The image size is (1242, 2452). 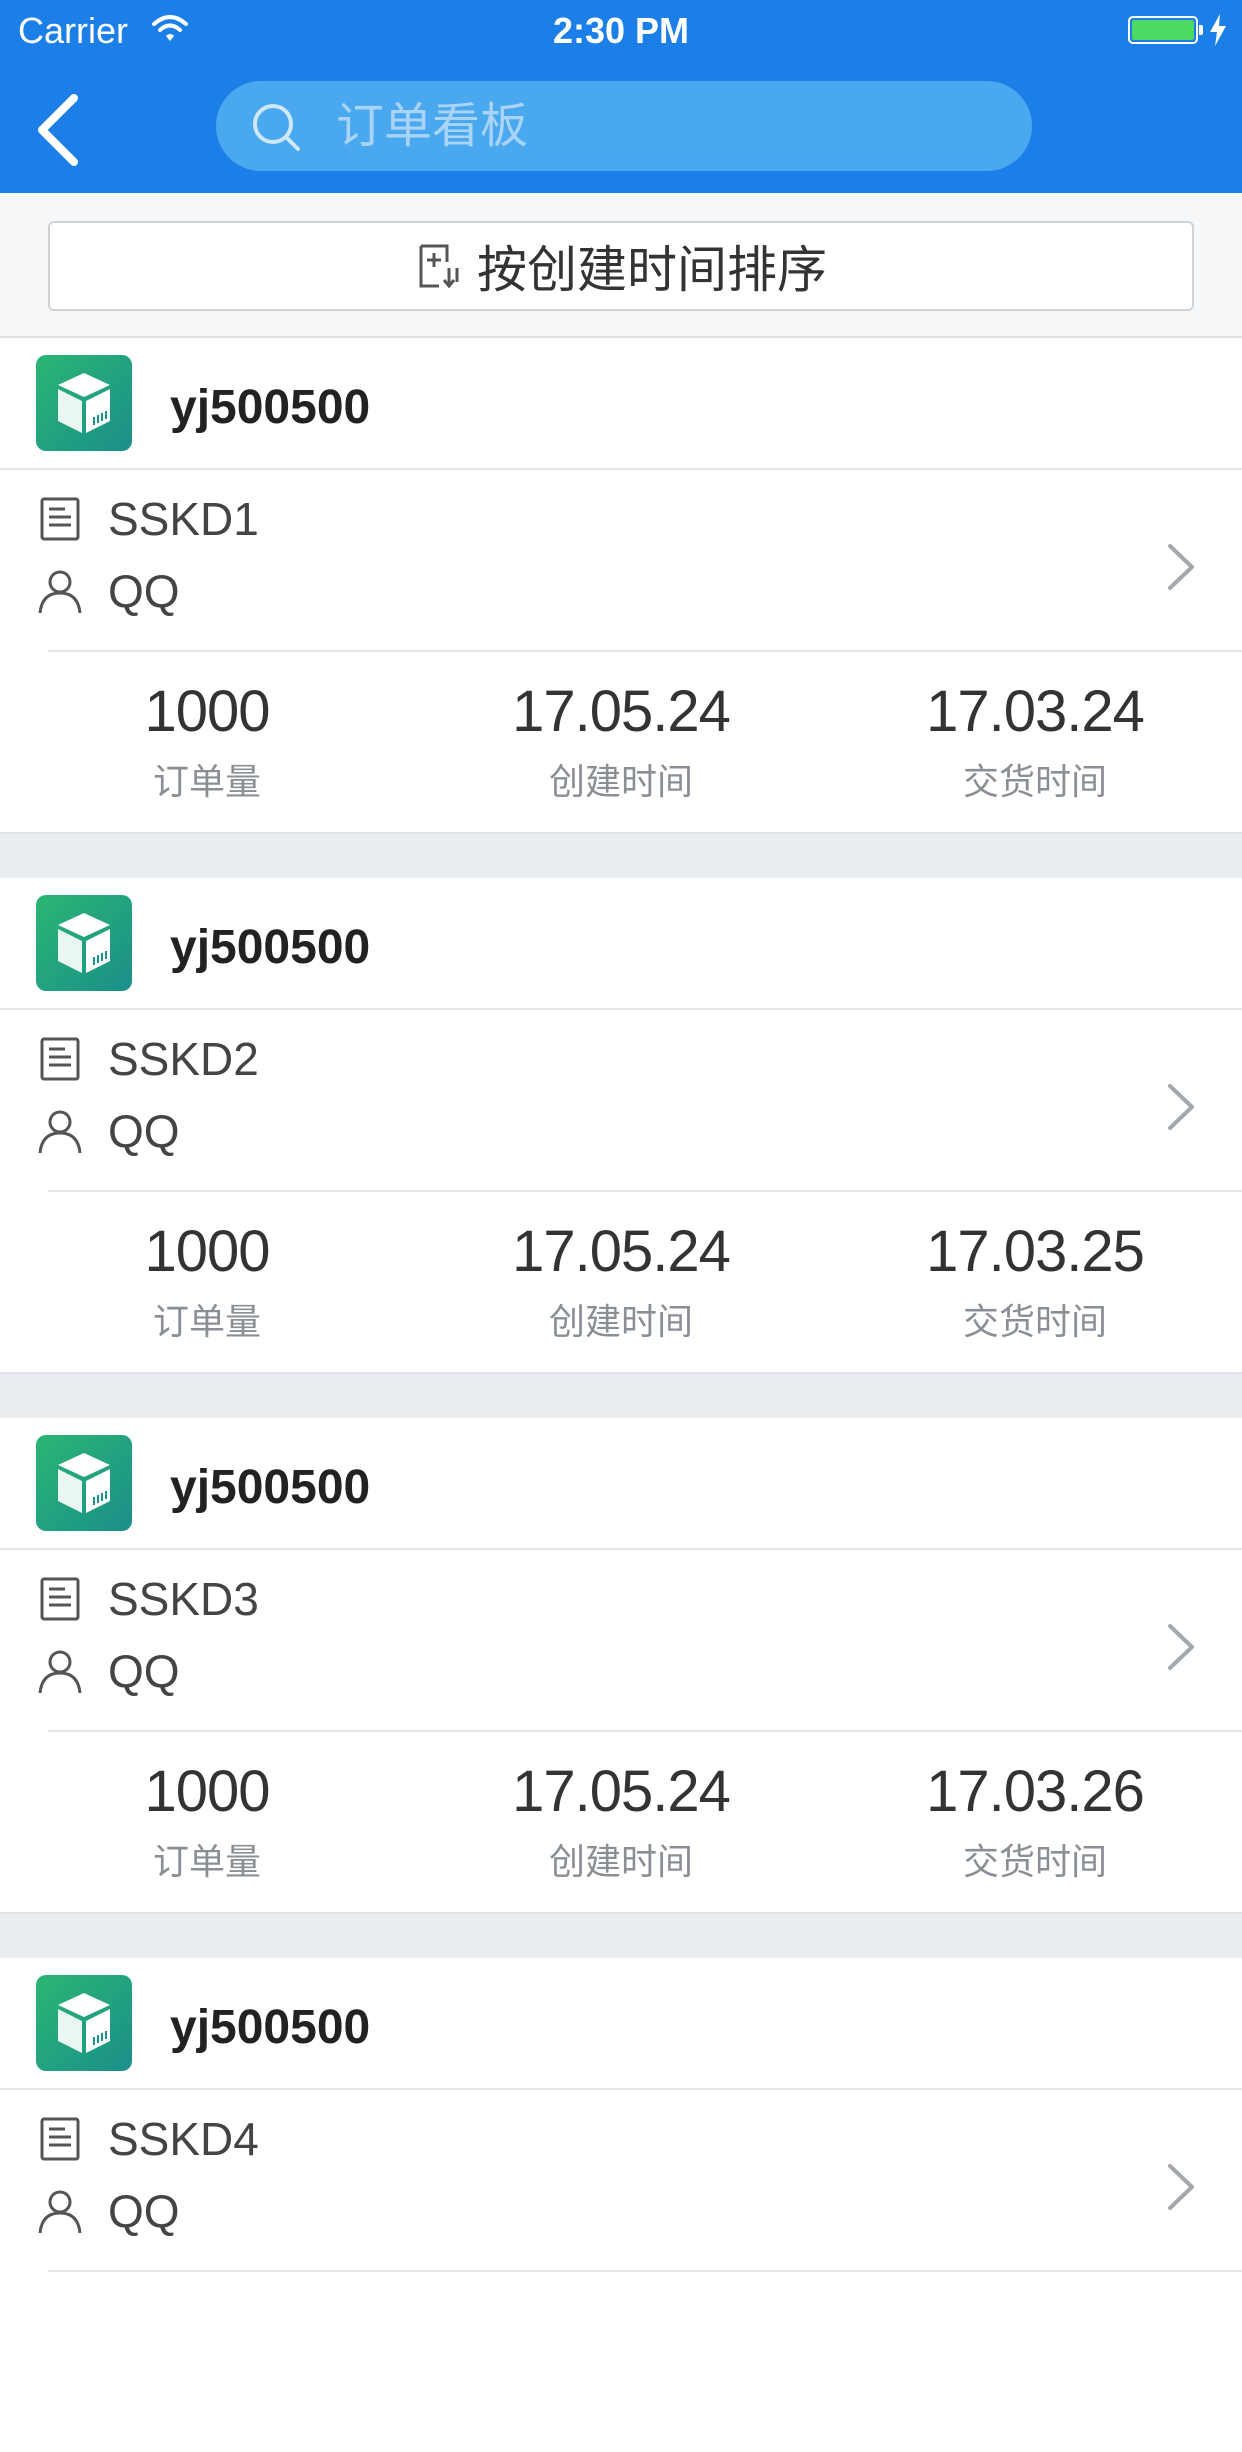 I want to click on sort-bar: 按创建时间排序, so click(x=621, y=265).